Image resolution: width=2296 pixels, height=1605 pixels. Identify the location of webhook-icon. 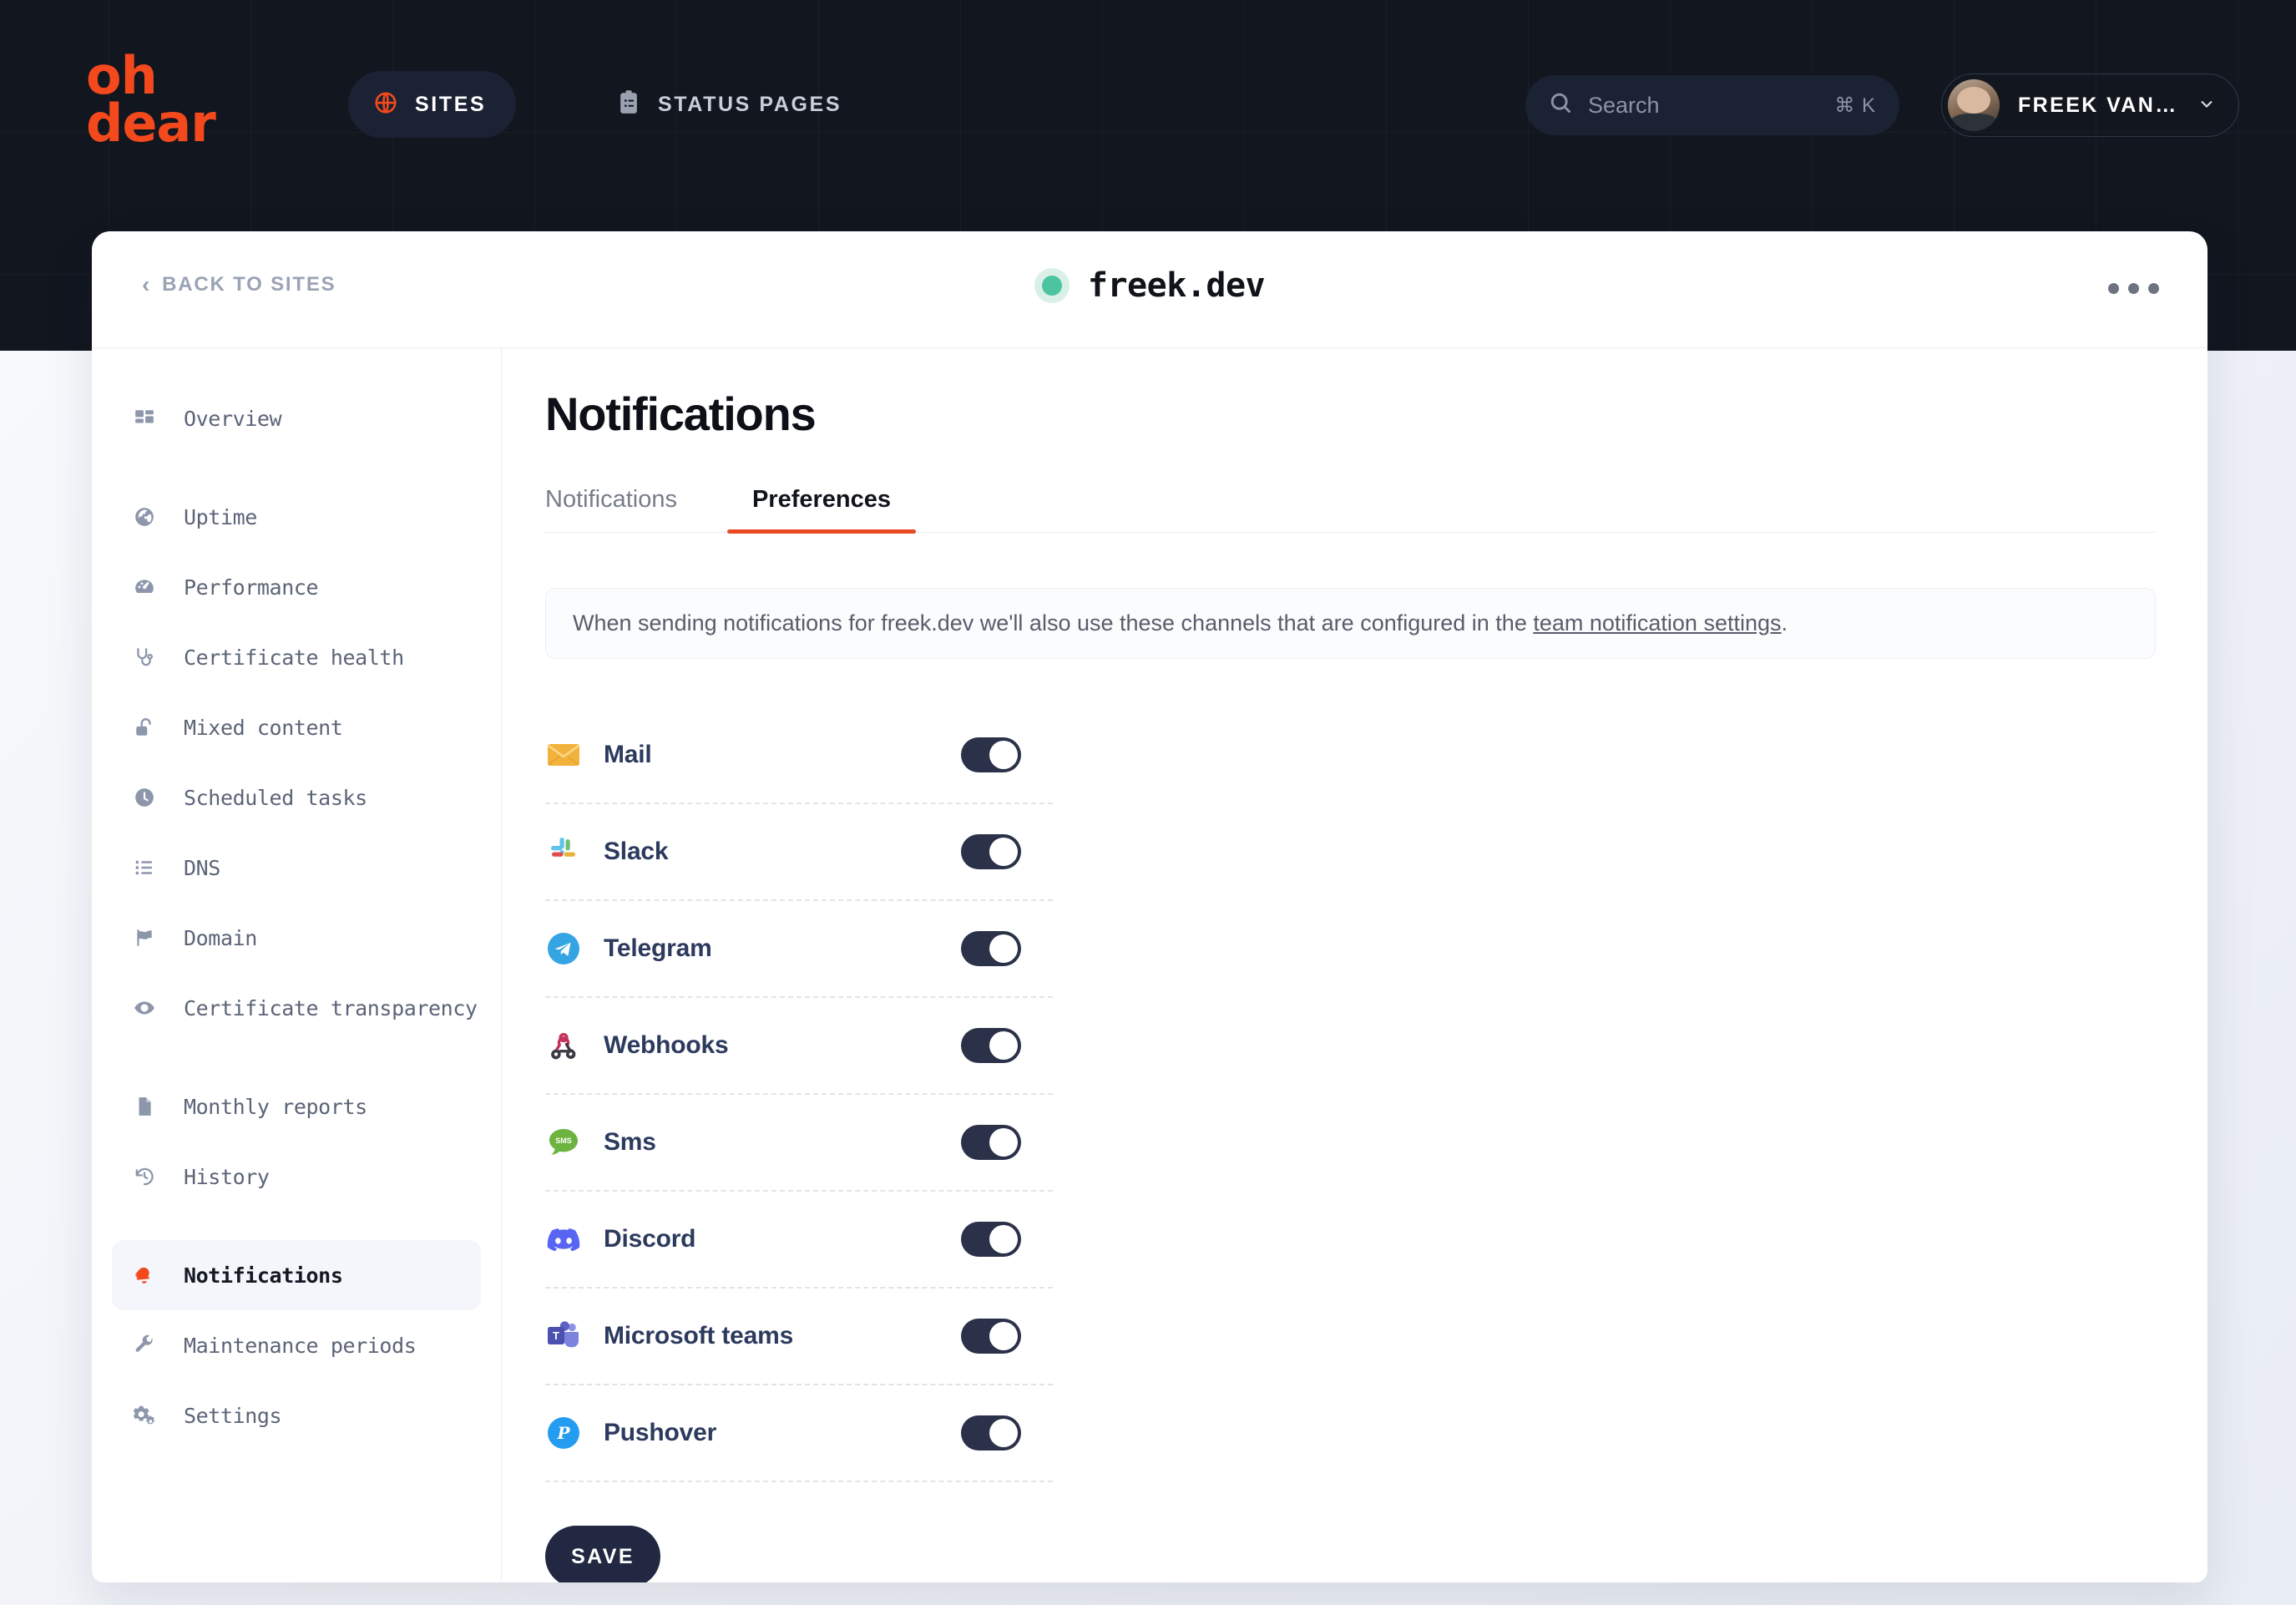
(563, 1045).